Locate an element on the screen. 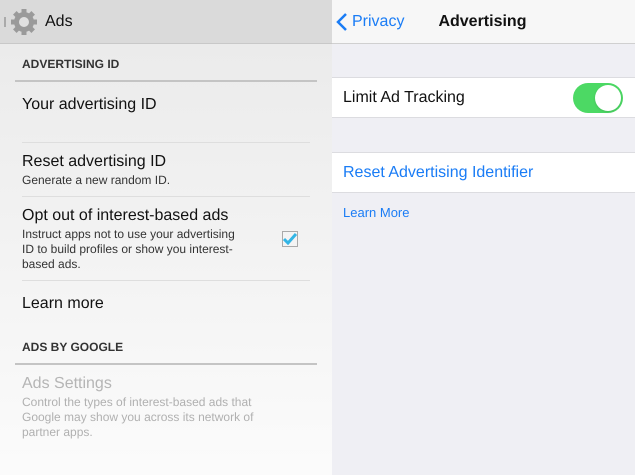  setting-title: Reset advertising ID is located at coordinates (166, 162).